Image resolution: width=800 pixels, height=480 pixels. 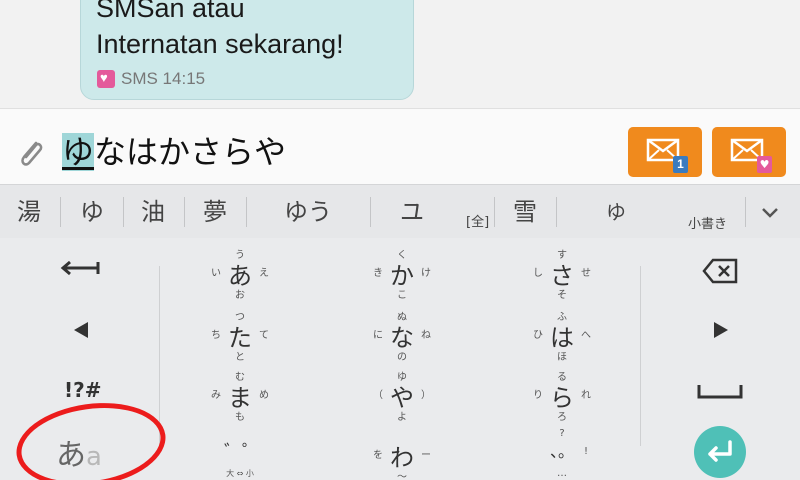 I want to click on candidate-2: ゆ, so click(x=92, y=212).